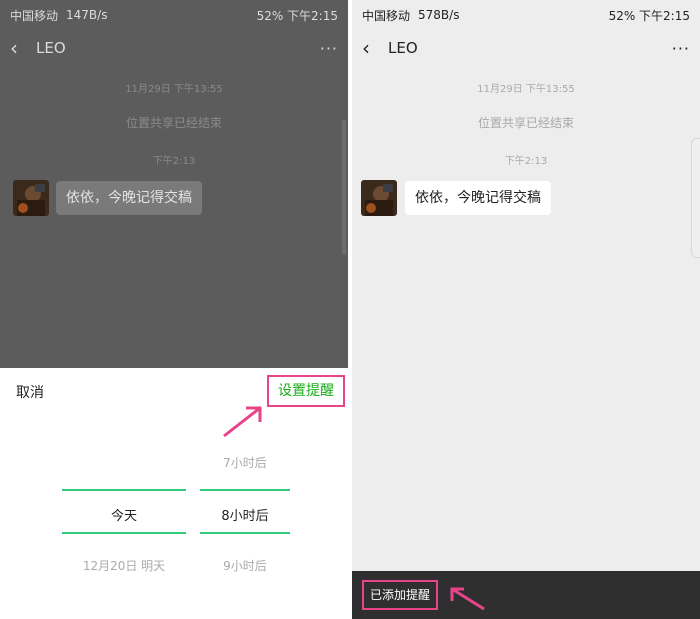 Image resolution: width=700 pixels, height=619 pixels. What do you see at coordinates (245, 565) in the screenshot?
I see `hour-option: 9小时后` at bounding box center [245, 565].